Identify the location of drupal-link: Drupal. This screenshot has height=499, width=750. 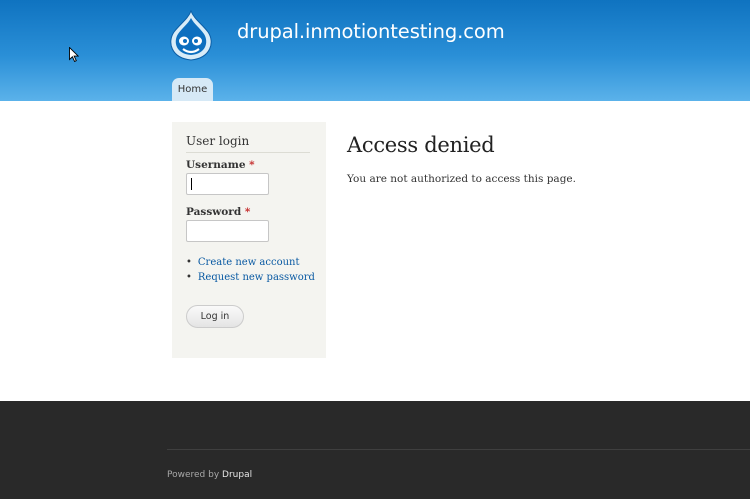
(237, 475).